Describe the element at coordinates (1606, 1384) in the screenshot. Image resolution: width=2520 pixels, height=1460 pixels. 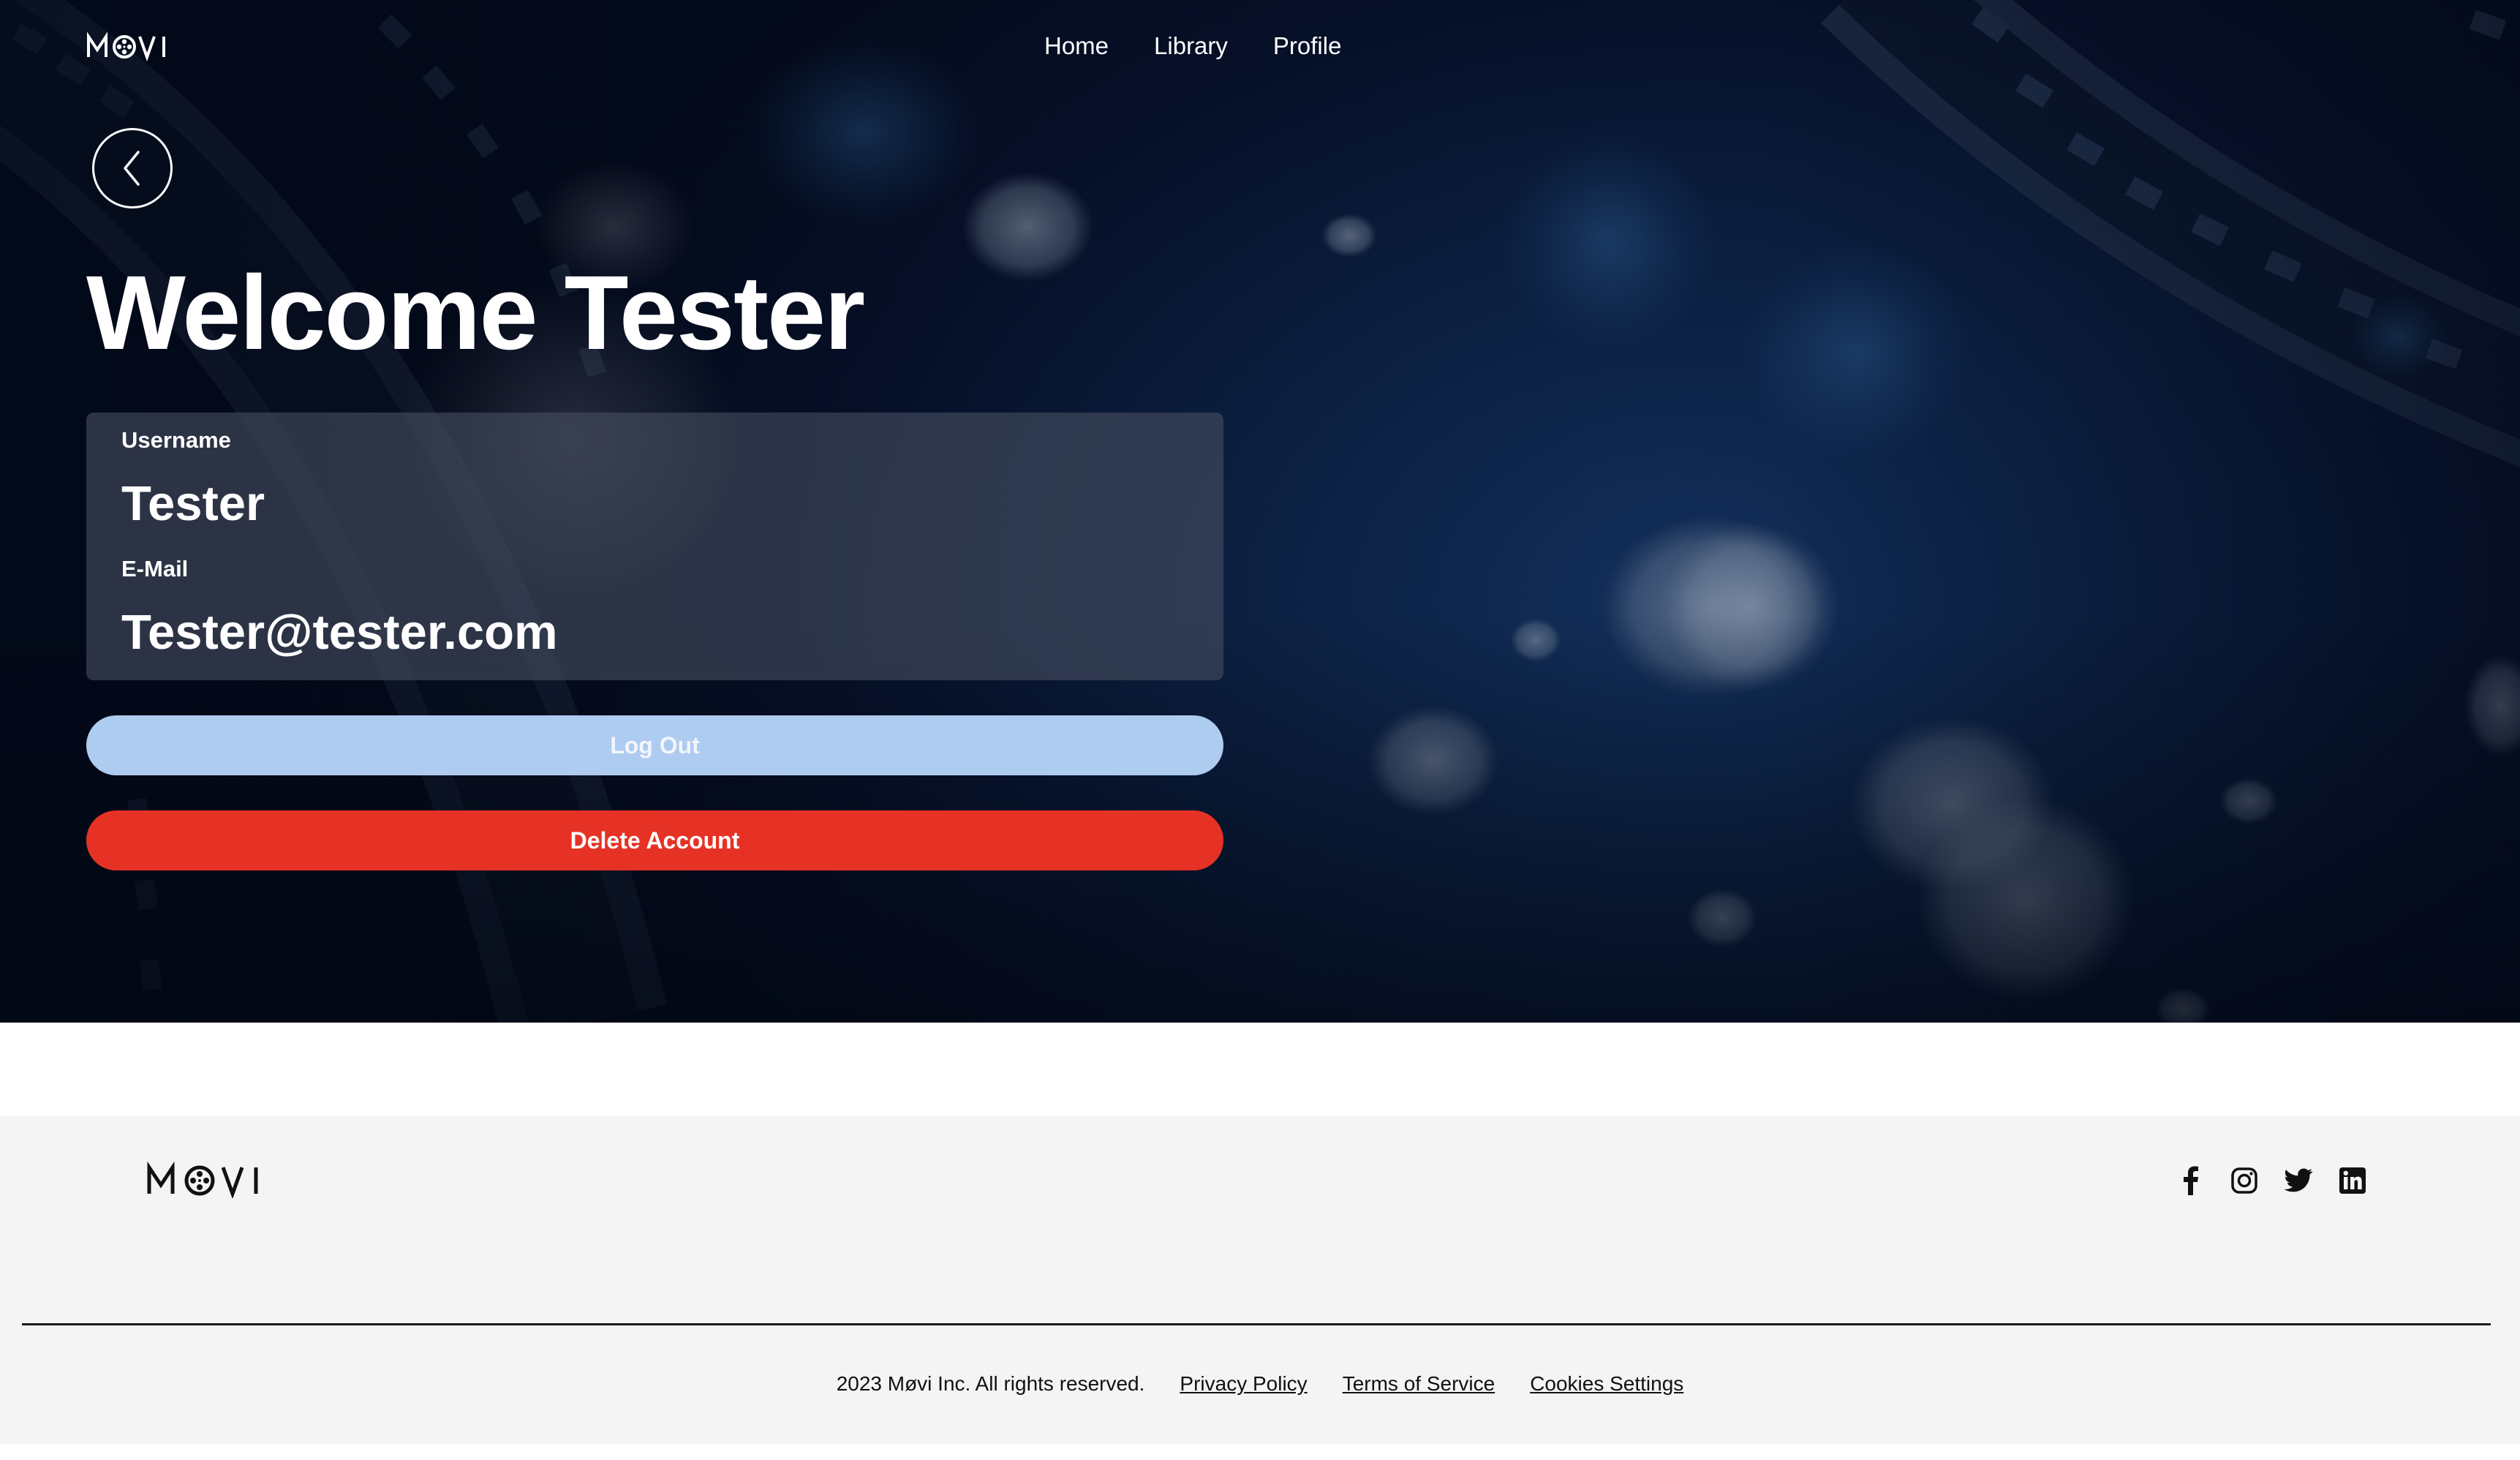
I see `cookies-settings-link: Cookies Settings` at that location.